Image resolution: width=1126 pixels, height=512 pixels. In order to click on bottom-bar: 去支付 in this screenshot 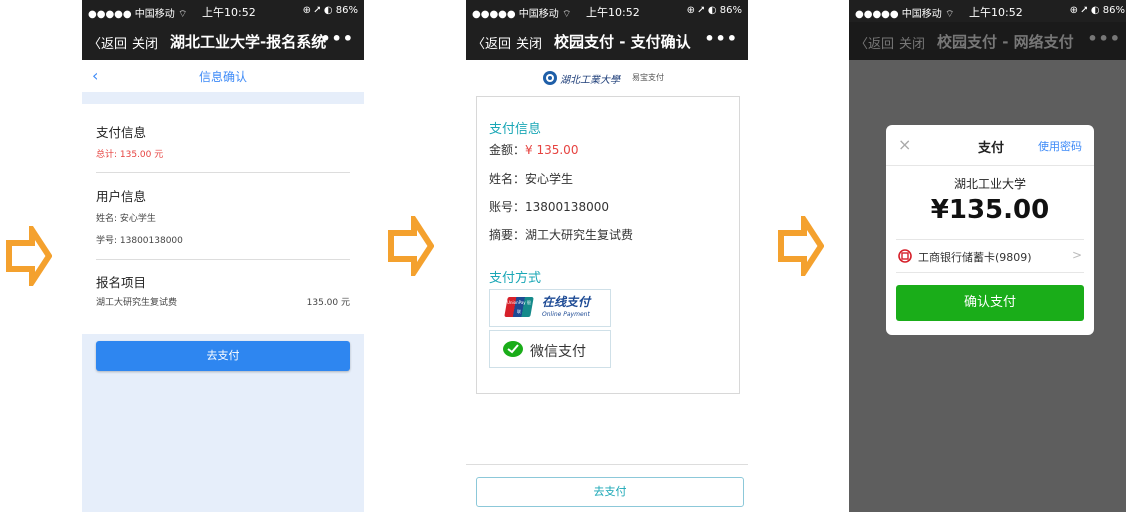, I will do `click(607, 488)`.